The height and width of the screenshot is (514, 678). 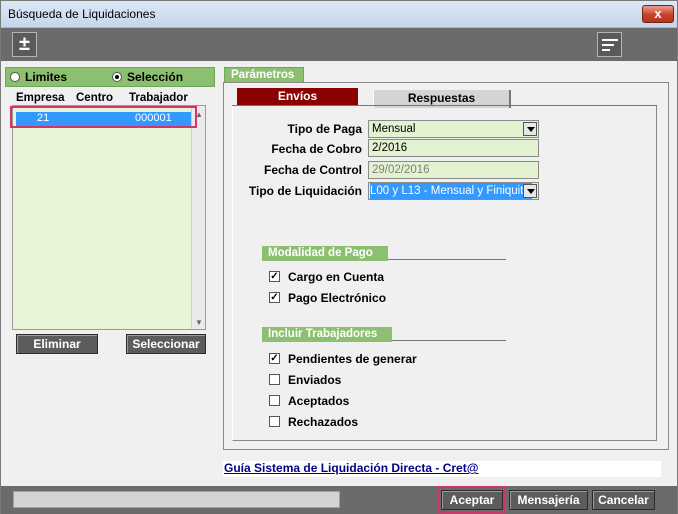 What do you see at coordinates (471, 499) in the screenshot?
I see `aceptar-highlight-frame` at bounding box center [471, 499].